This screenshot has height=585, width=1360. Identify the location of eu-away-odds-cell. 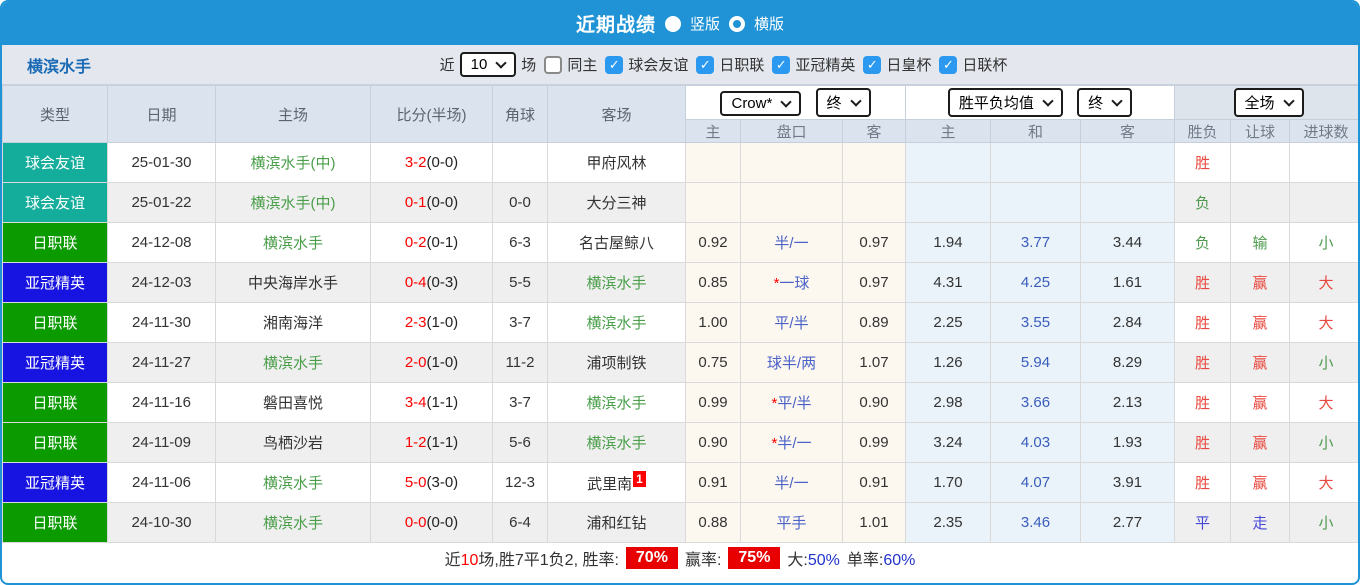
(1128, 202).